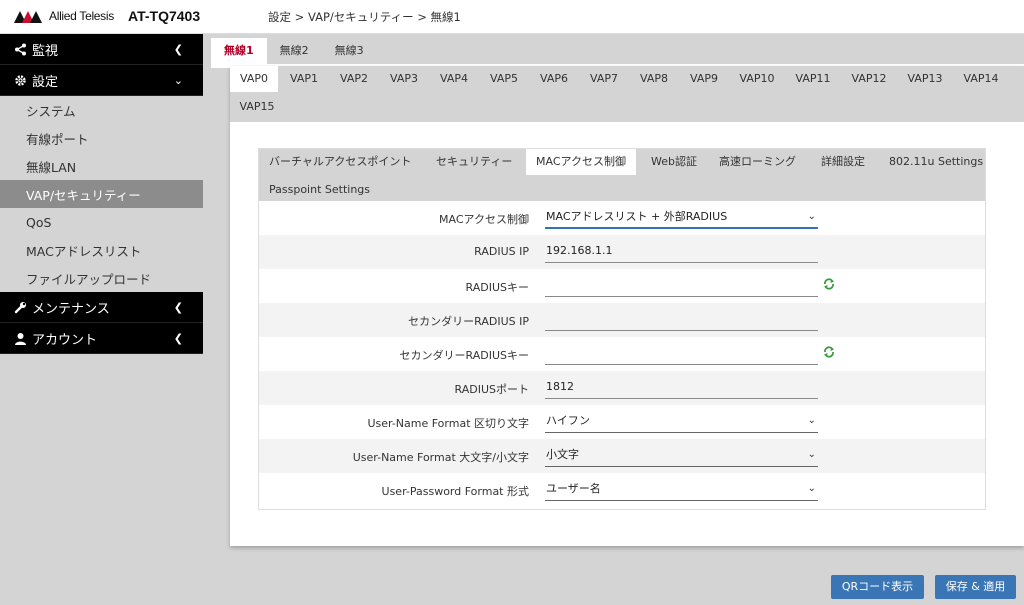 The height and width of the screenshot is (605, 1024). Describe the element at coordinates (404, 79) in the screenshot. I see `tab-vap3: VAP3` at that location.